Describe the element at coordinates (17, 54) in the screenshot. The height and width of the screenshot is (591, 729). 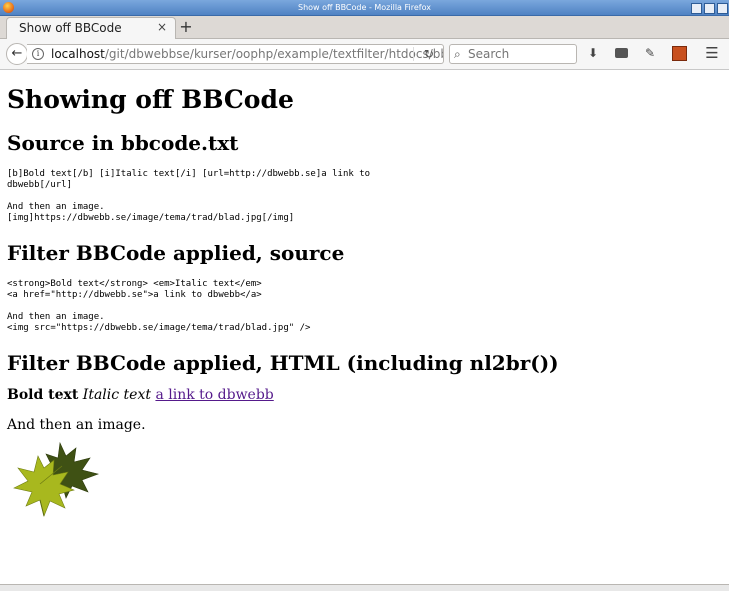
I see `back-button: ←` at that location.